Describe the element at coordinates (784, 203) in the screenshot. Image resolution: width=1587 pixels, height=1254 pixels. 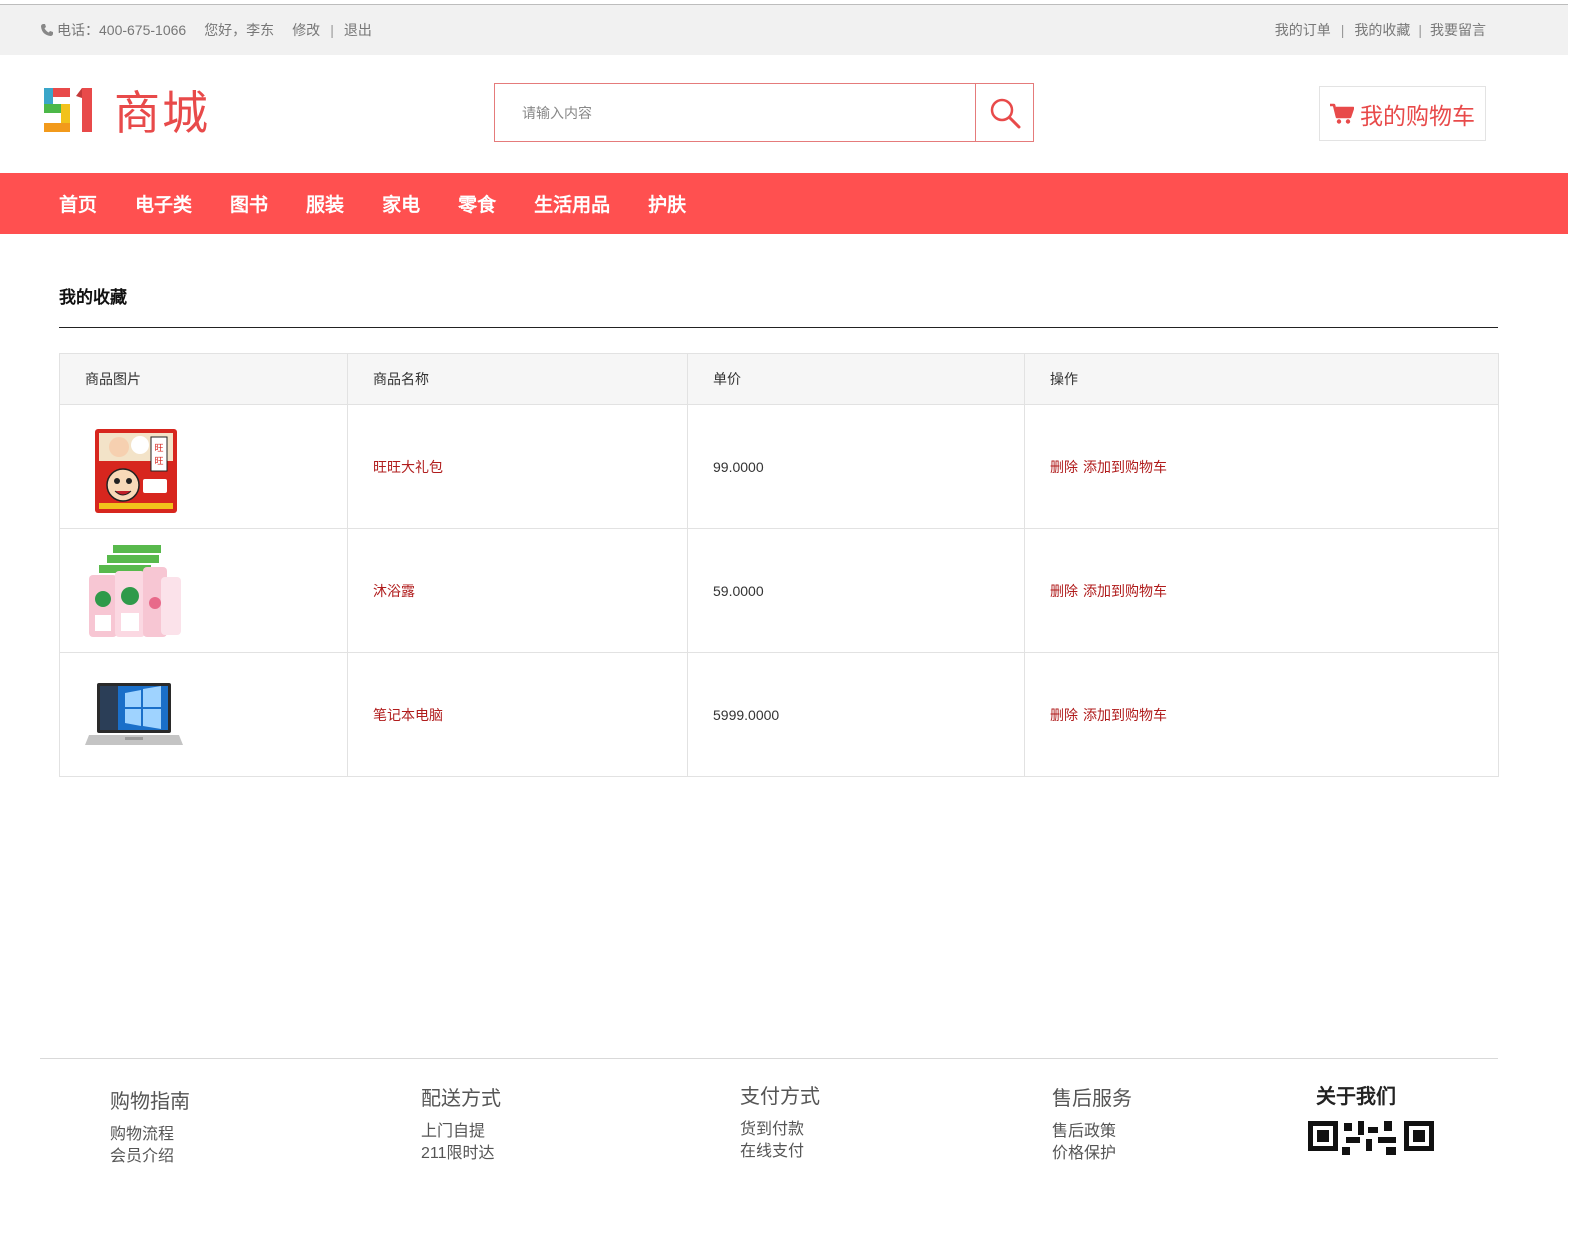
I see `main-nav: 首页 电子类 图书 服装 家电 零食 生活用品 护肤` at that location.